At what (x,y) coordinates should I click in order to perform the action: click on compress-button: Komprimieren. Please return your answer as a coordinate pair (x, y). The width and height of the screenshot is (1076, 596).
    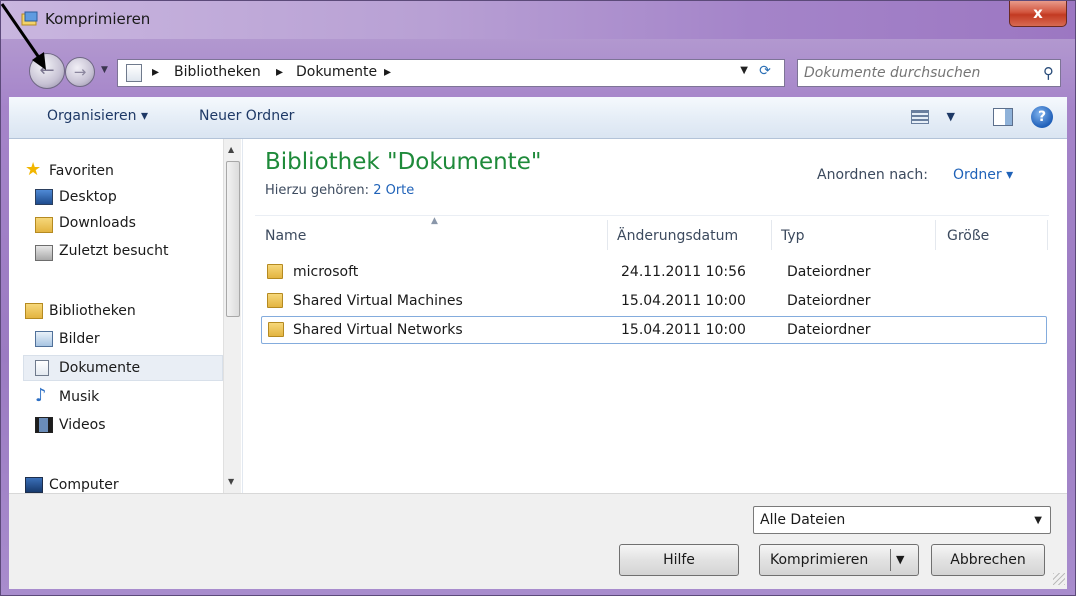
    Looking at the image, I should click on (819, 560).